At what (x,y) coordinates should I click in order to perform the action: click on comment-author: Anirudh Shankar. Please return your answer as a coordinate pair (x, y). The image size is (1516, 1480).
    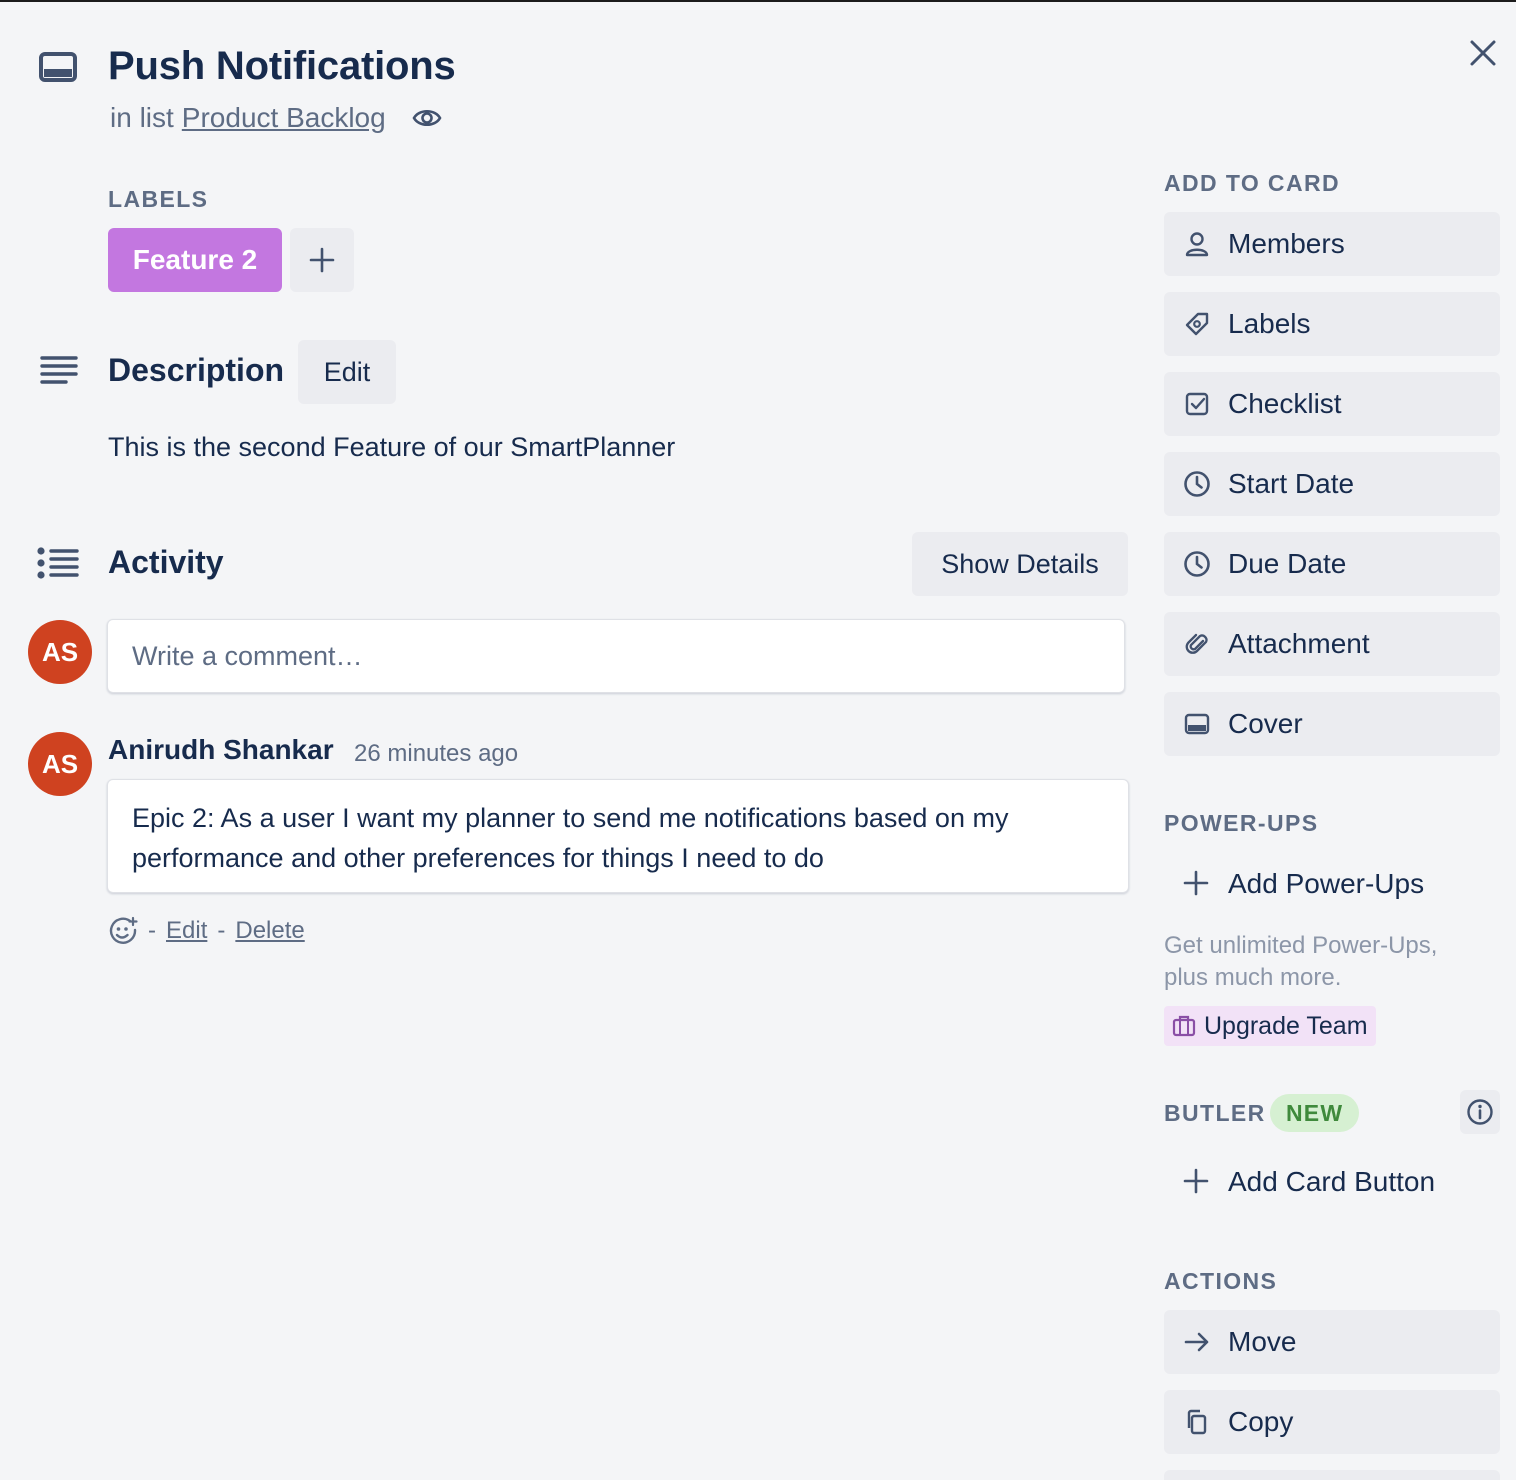
    Looking at the image, I should click on (221, 750).